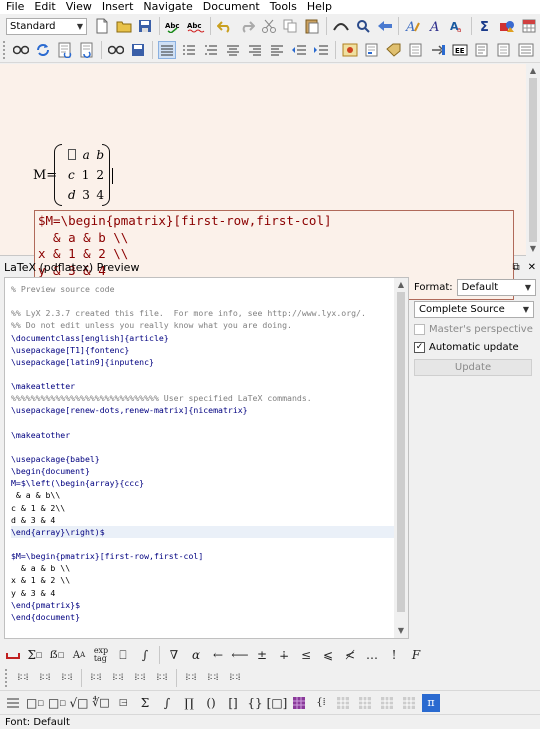 The image size is (540, 729). I want to click on undo-icon, so click(225, 26).